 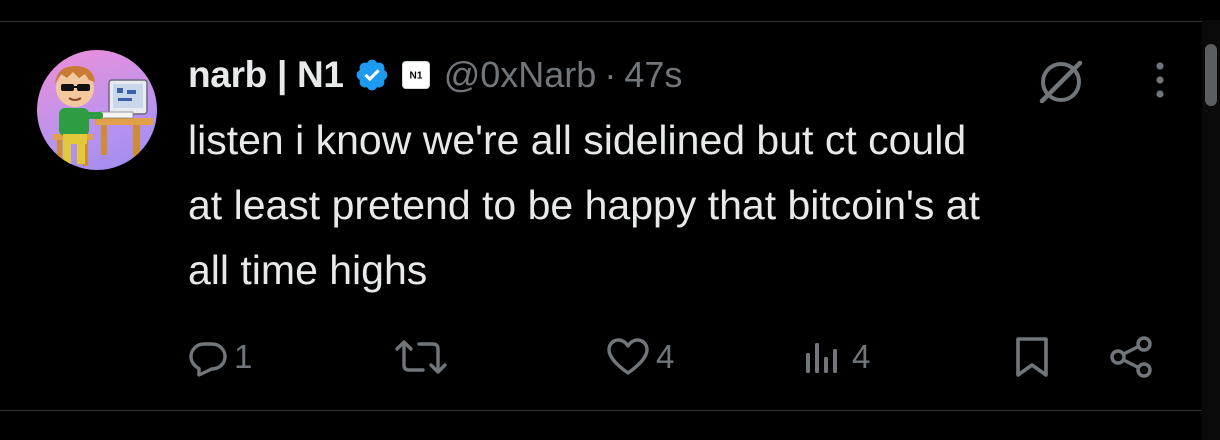 What do you see at coordinates (601, 410) in the screenshot?
I see `bottom-divider` at bounding box center [601, 410].